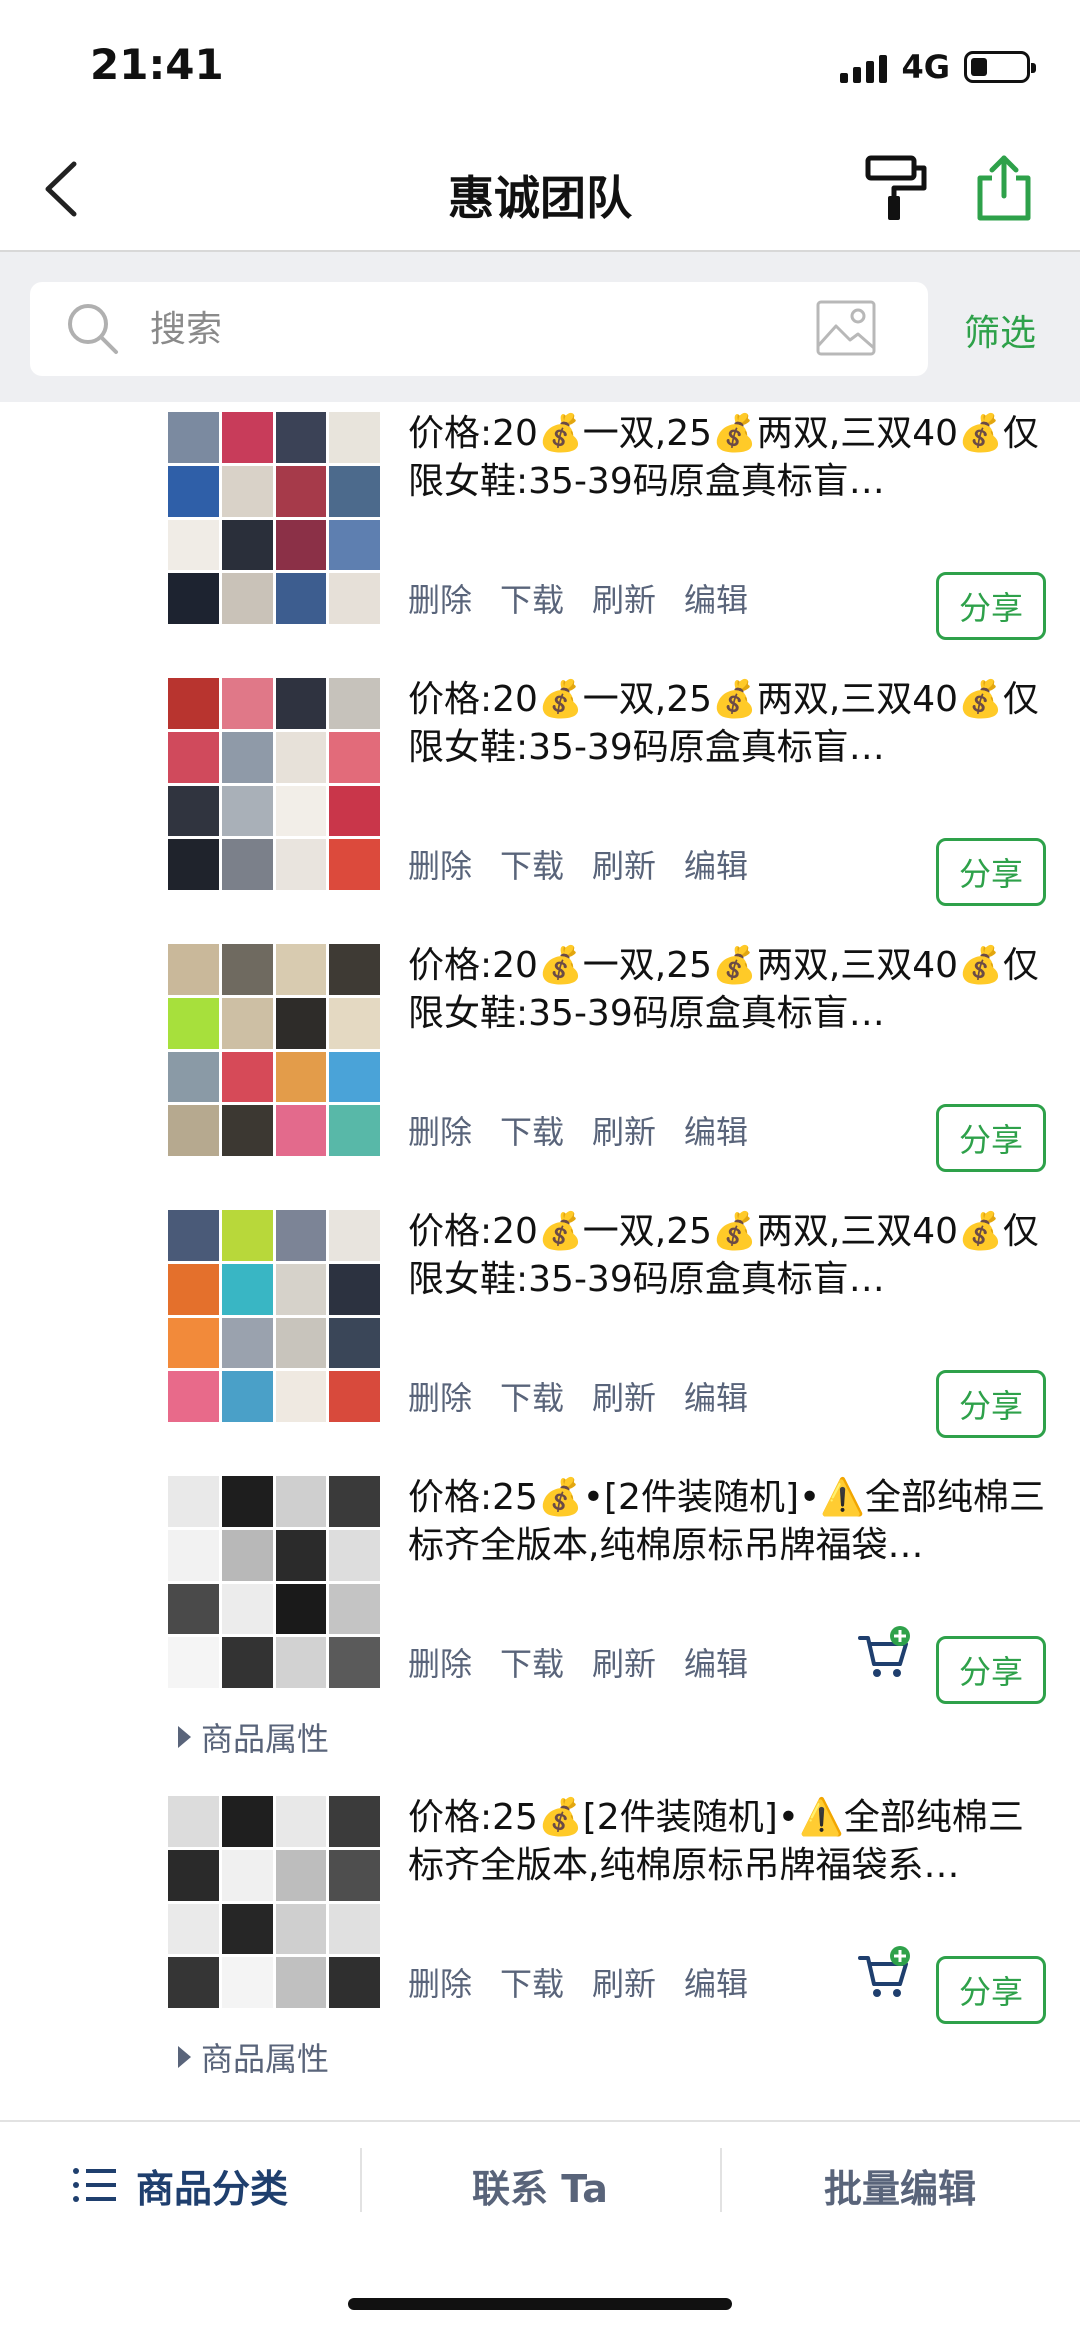 This screenshot has height=2337, width=1080. What do you see at coordinates (540, 2304) in the screenshot?
I see `home-indicator` at bounding box center [540, 2304].